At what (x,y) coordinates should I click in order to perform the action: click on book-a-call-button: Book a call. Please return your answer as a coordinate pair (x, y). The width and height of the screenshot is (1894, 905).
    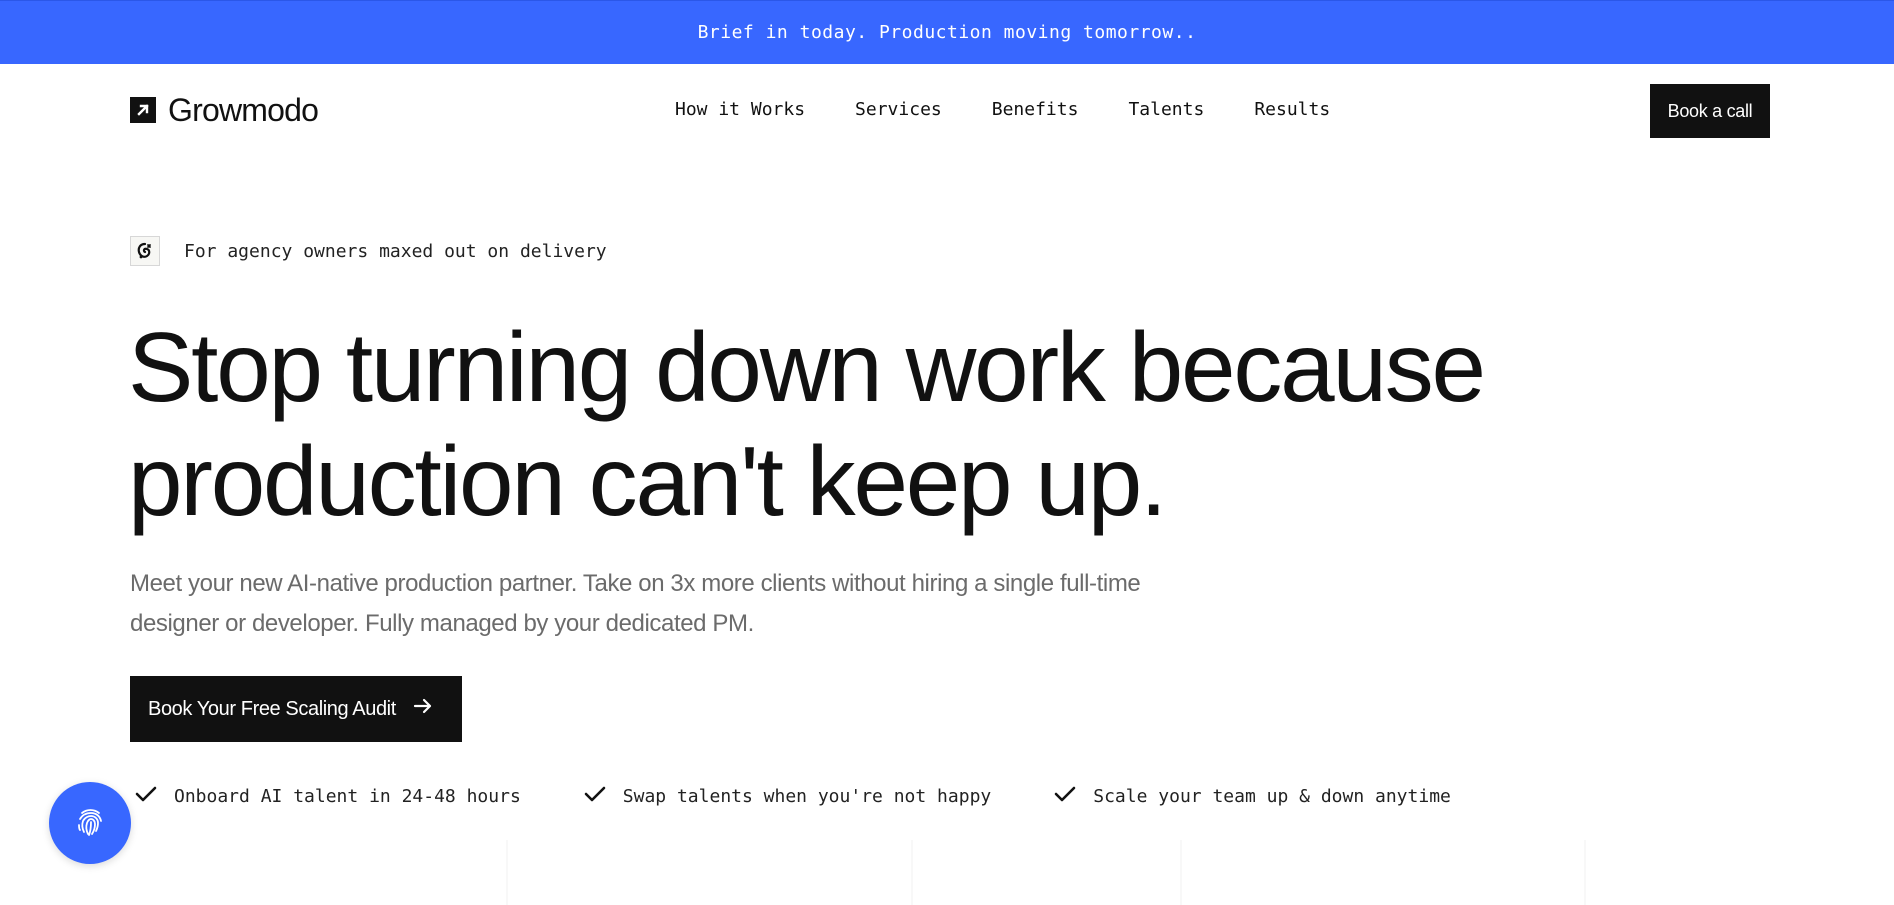
    Looking at the image, I should click on (1710, 111).